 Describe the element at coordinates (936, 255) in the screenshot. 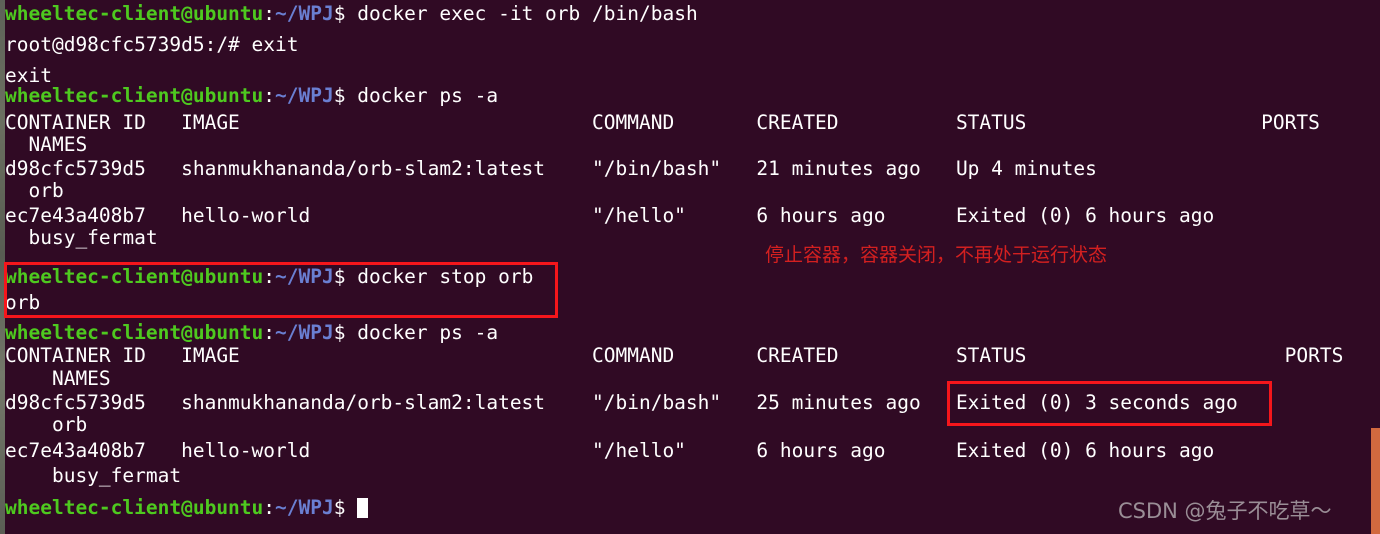

I see `annotation-note-stop-container: 停止容器，容器关闭，不再处于运行状态` at that location.